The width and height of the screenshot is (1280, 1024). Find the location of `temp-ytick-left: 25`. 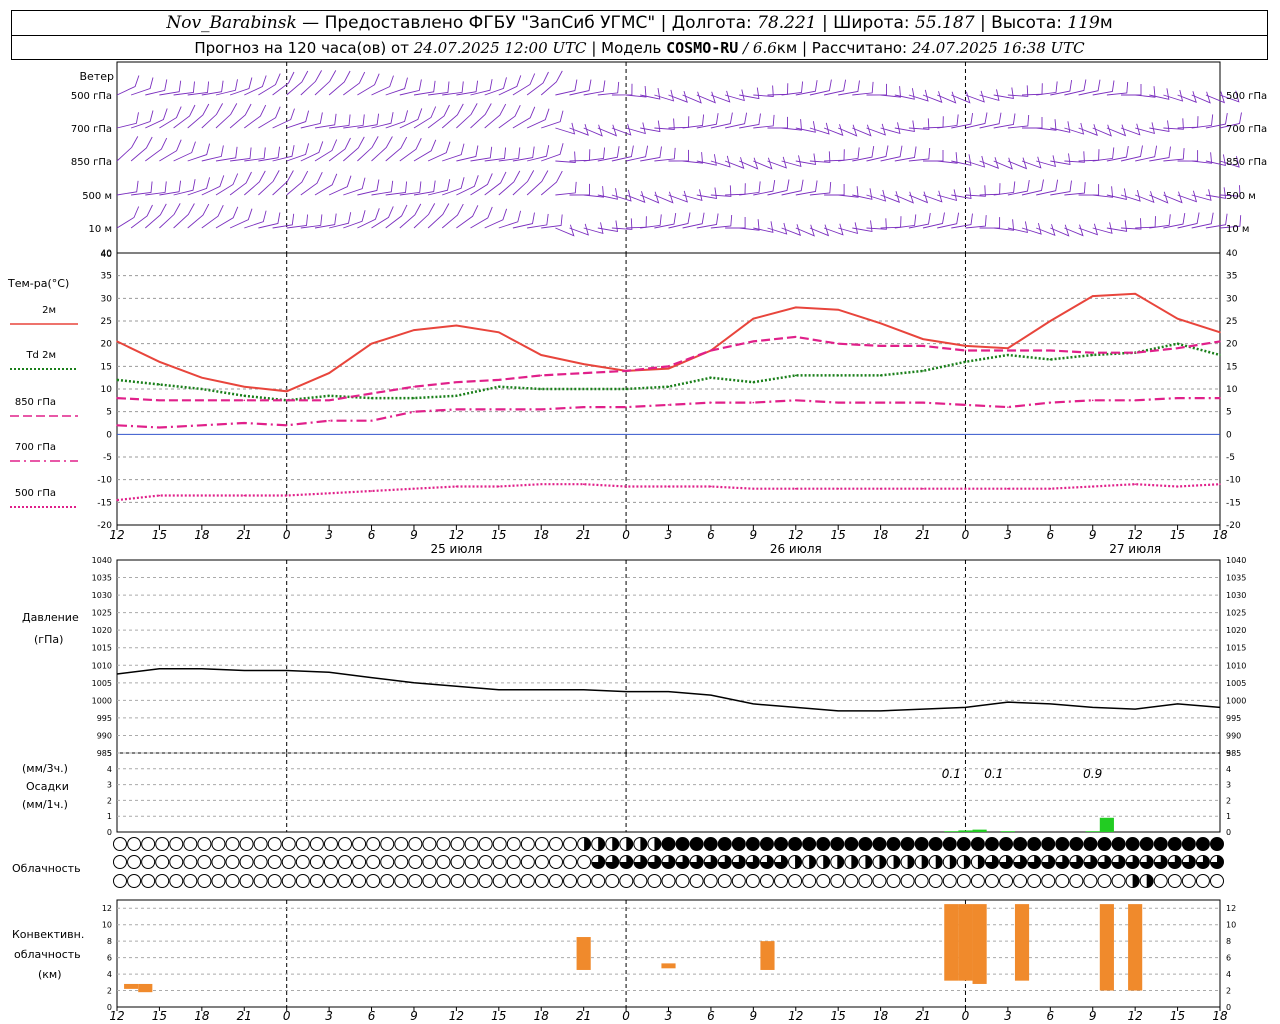

temp-ytick-left: 25 is located at coordinates (106, 322).